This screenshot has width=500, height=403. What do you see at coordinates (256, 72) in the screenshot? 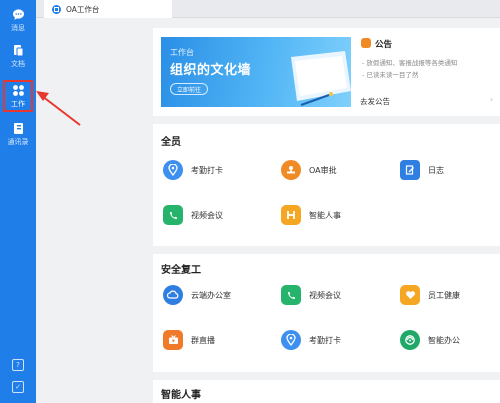
I see `culture-wall-banner: 工作台 组织的文化墙 立即前往` at bounding box center [256, 72].